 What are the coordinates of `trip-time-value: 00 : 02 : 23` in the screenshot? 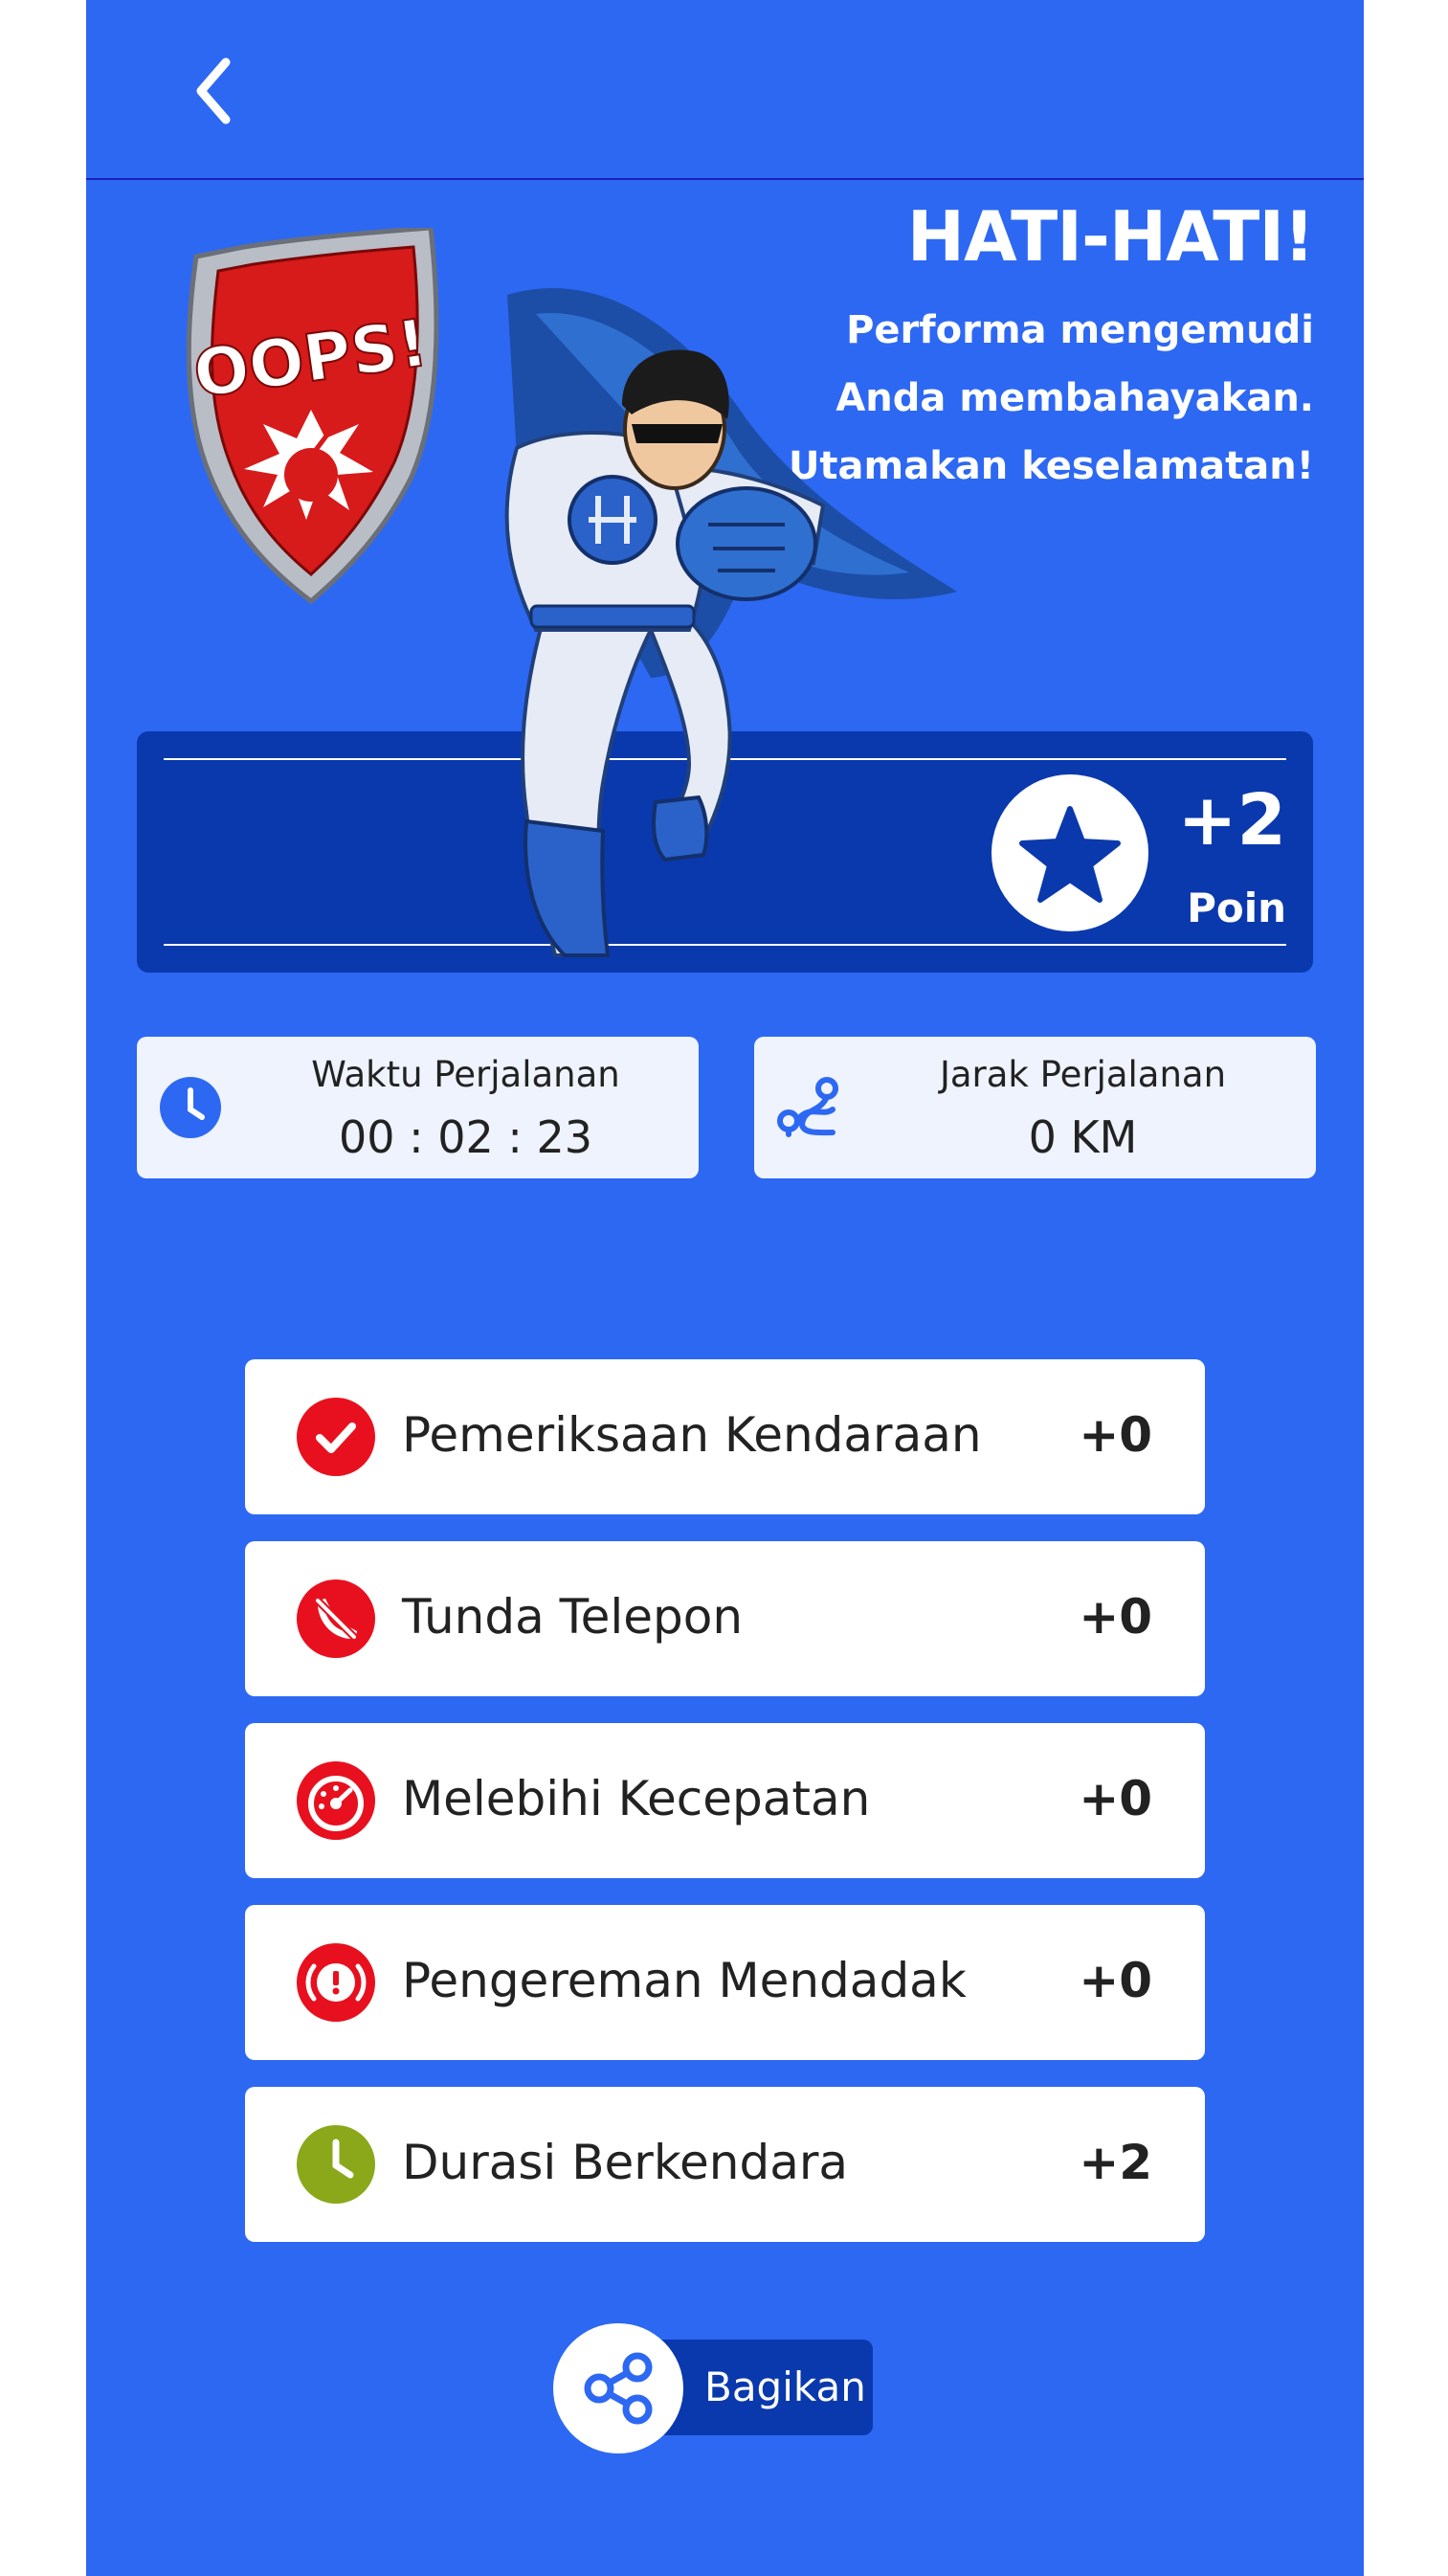 It's located at (465, 1137).